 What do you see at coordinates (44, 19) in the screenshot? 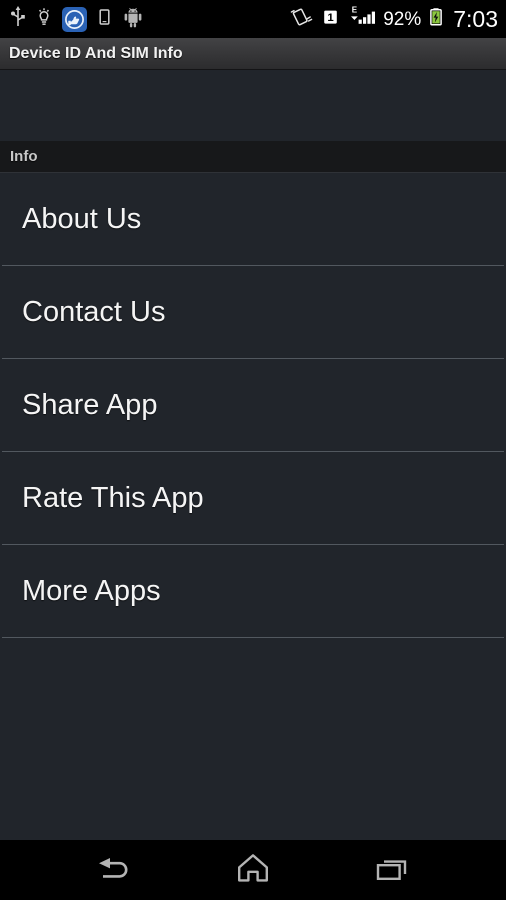
I see `lightbulb-icon` at bounding box center [44, 19].